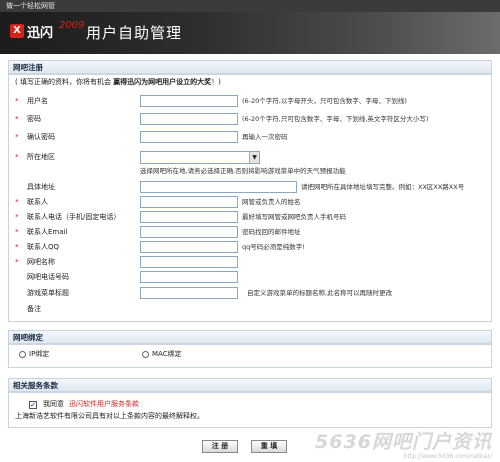 Image resolution: width=500 pixels, height=462 pixels. I want to click on netbar-name-input, so click(189, 262).